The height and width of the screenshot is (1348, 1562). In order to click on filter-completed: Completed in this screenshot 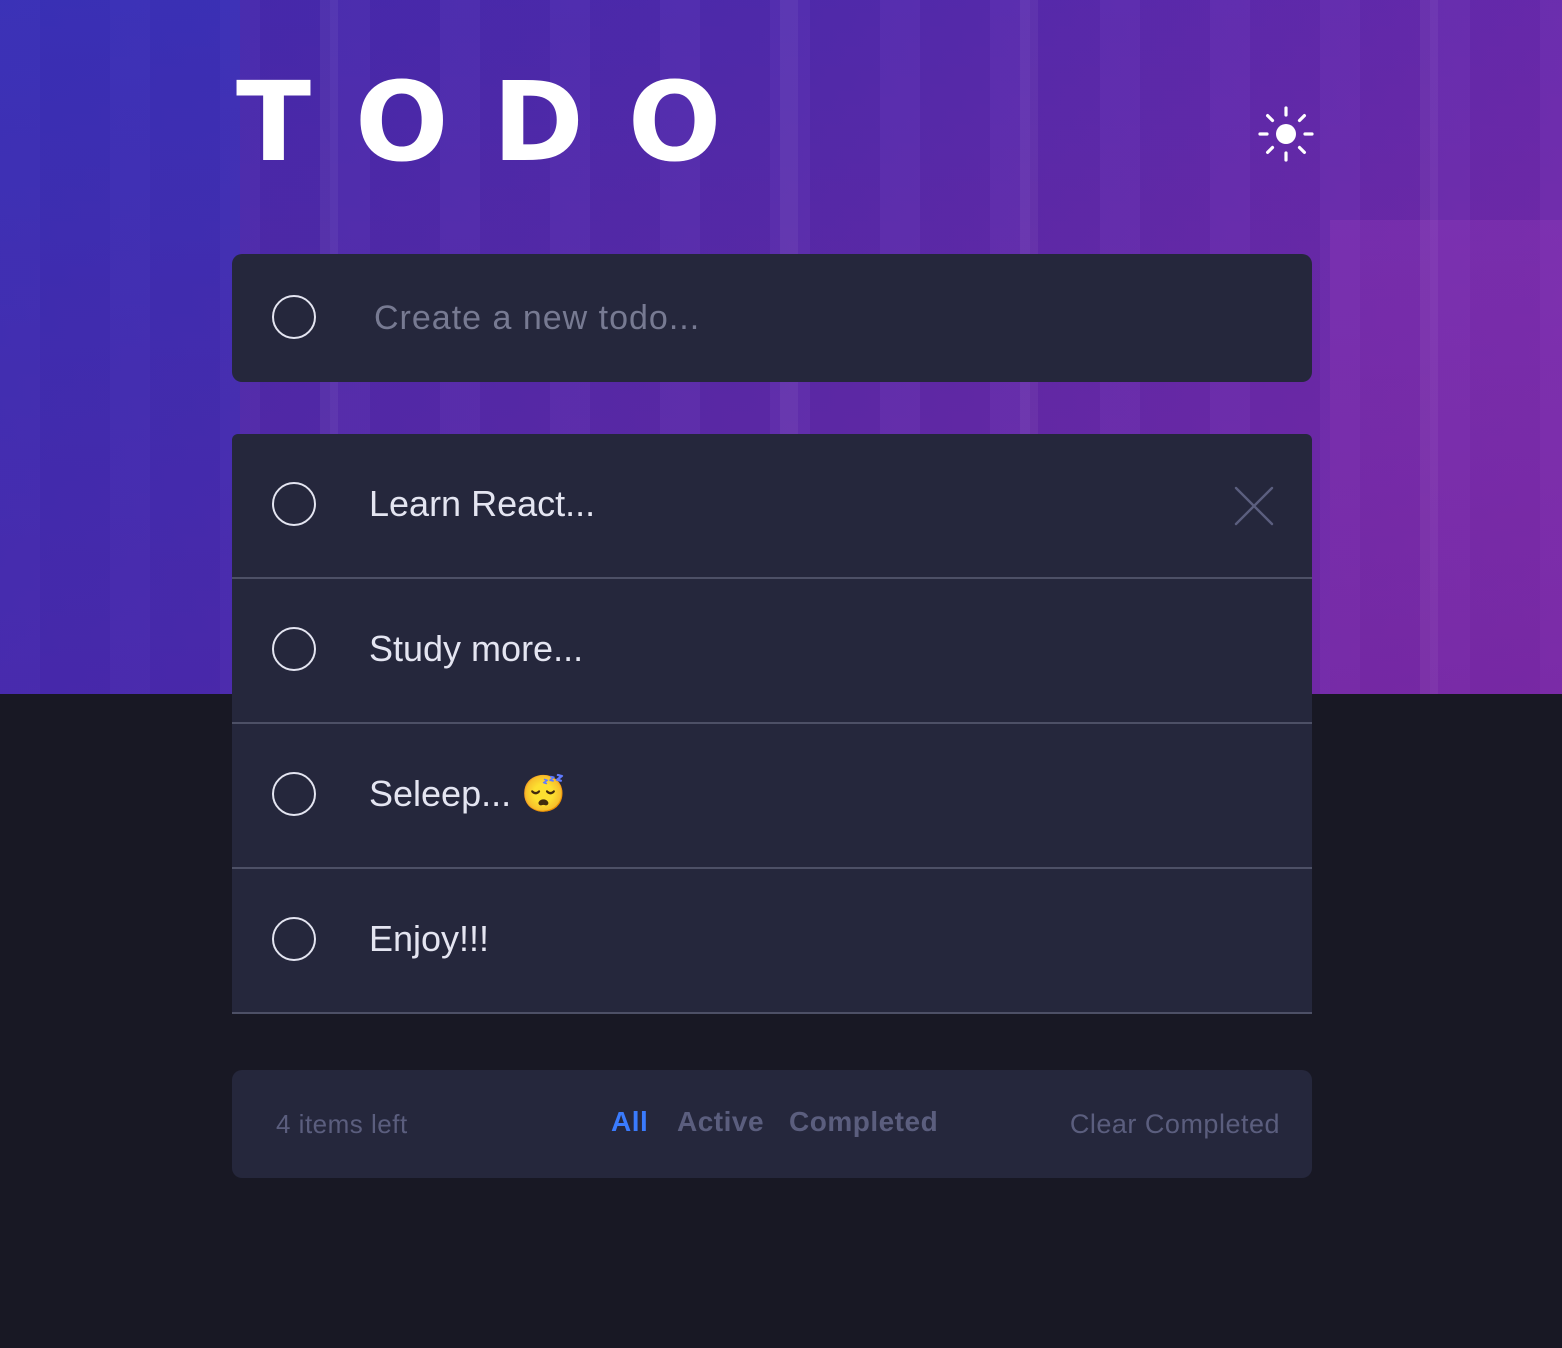, I will do `click(863, 1122)`.